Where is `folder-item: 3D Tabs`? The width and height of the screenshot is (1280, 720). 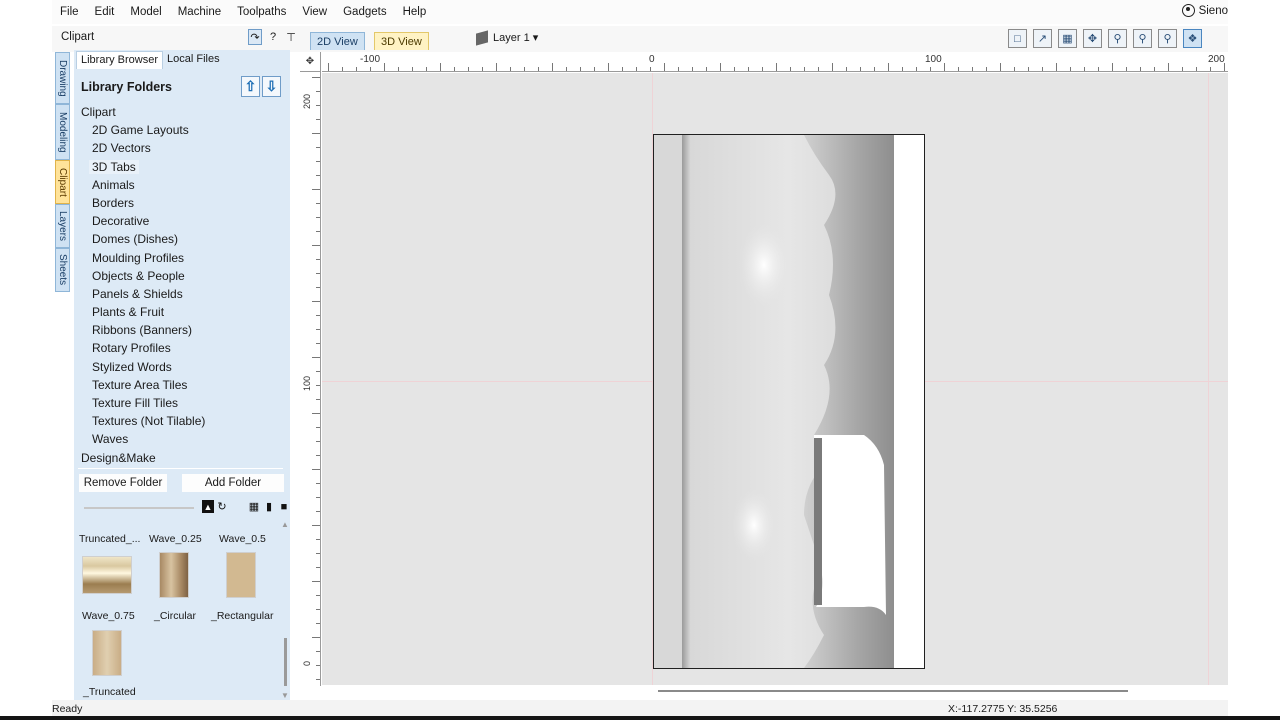
folder-item: 3D Tabs is located at coordinates (182, 167).